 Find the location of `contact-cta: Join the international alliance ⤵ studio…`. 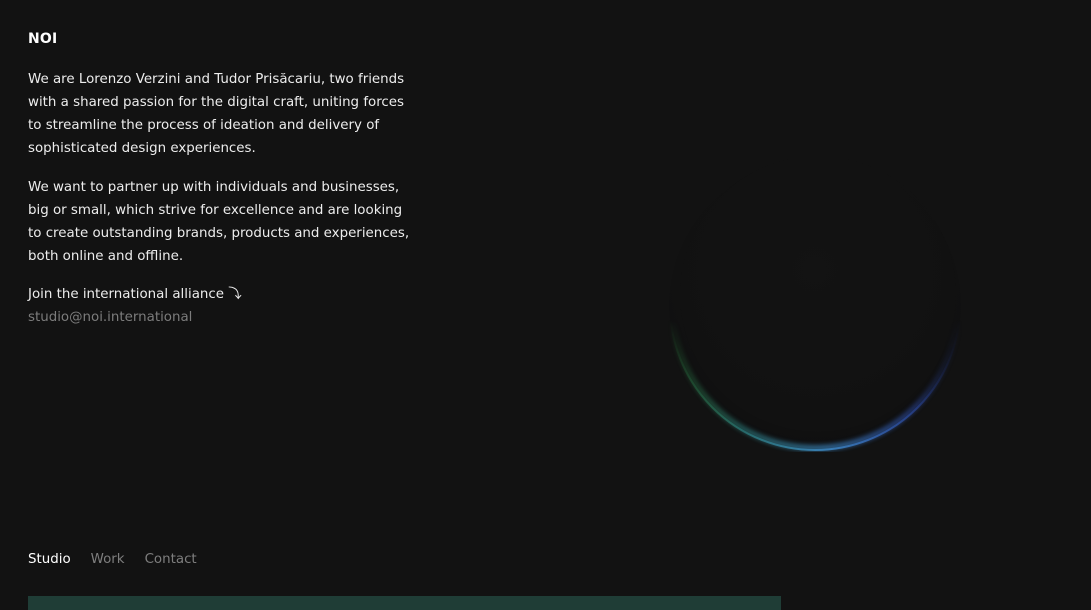

contact-cta: Join the international alliance ⤵ studio… is located at coordinates (135, 306).